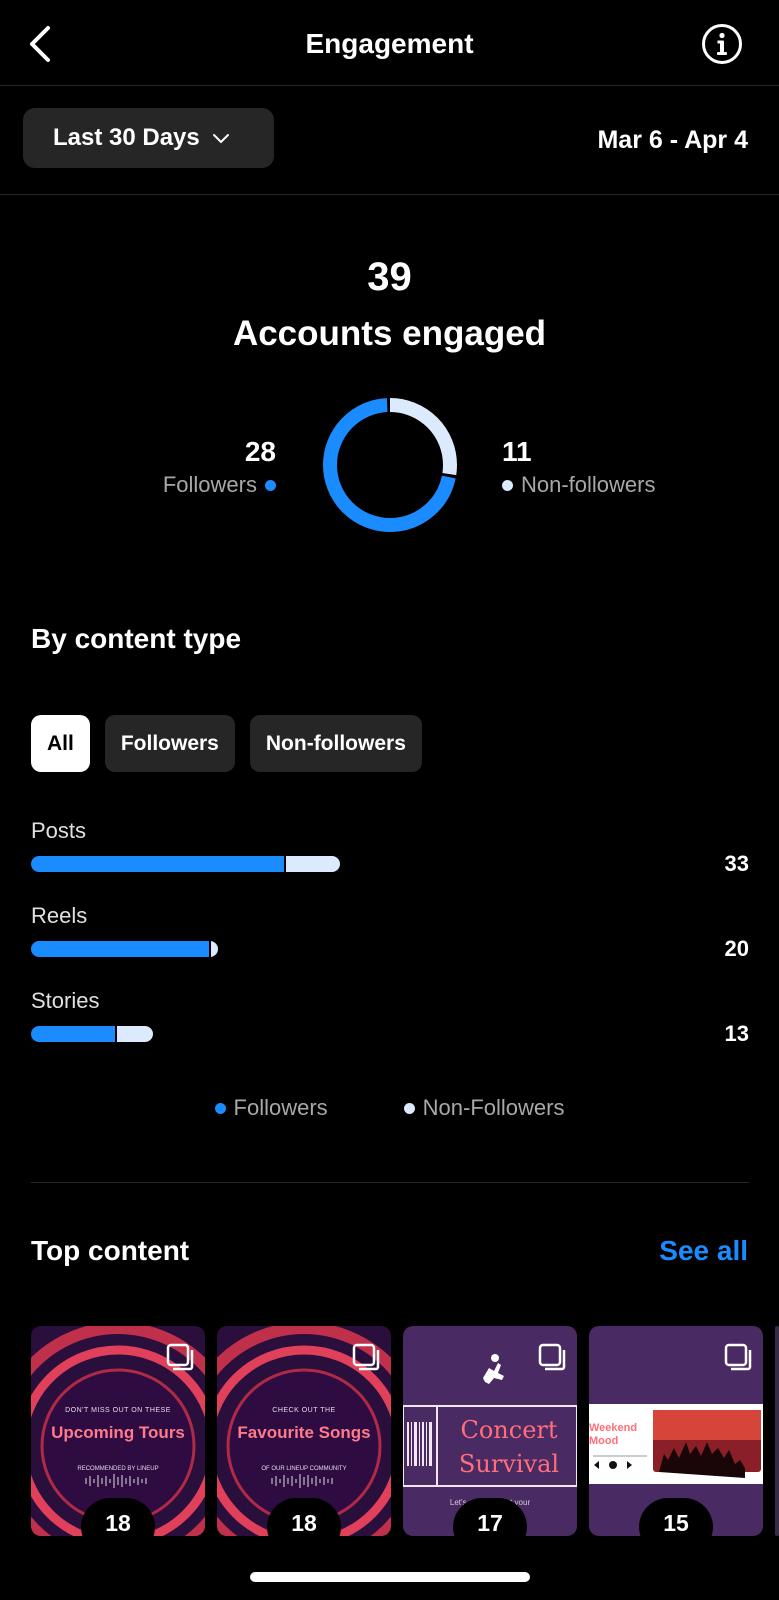 Image resolution: width=779 pixels, height=1600 pixels. Describe the element at coordinates (304, 1410) in the screenshot. I see `thumb-kicker: CHECK OUT THE` at that location.